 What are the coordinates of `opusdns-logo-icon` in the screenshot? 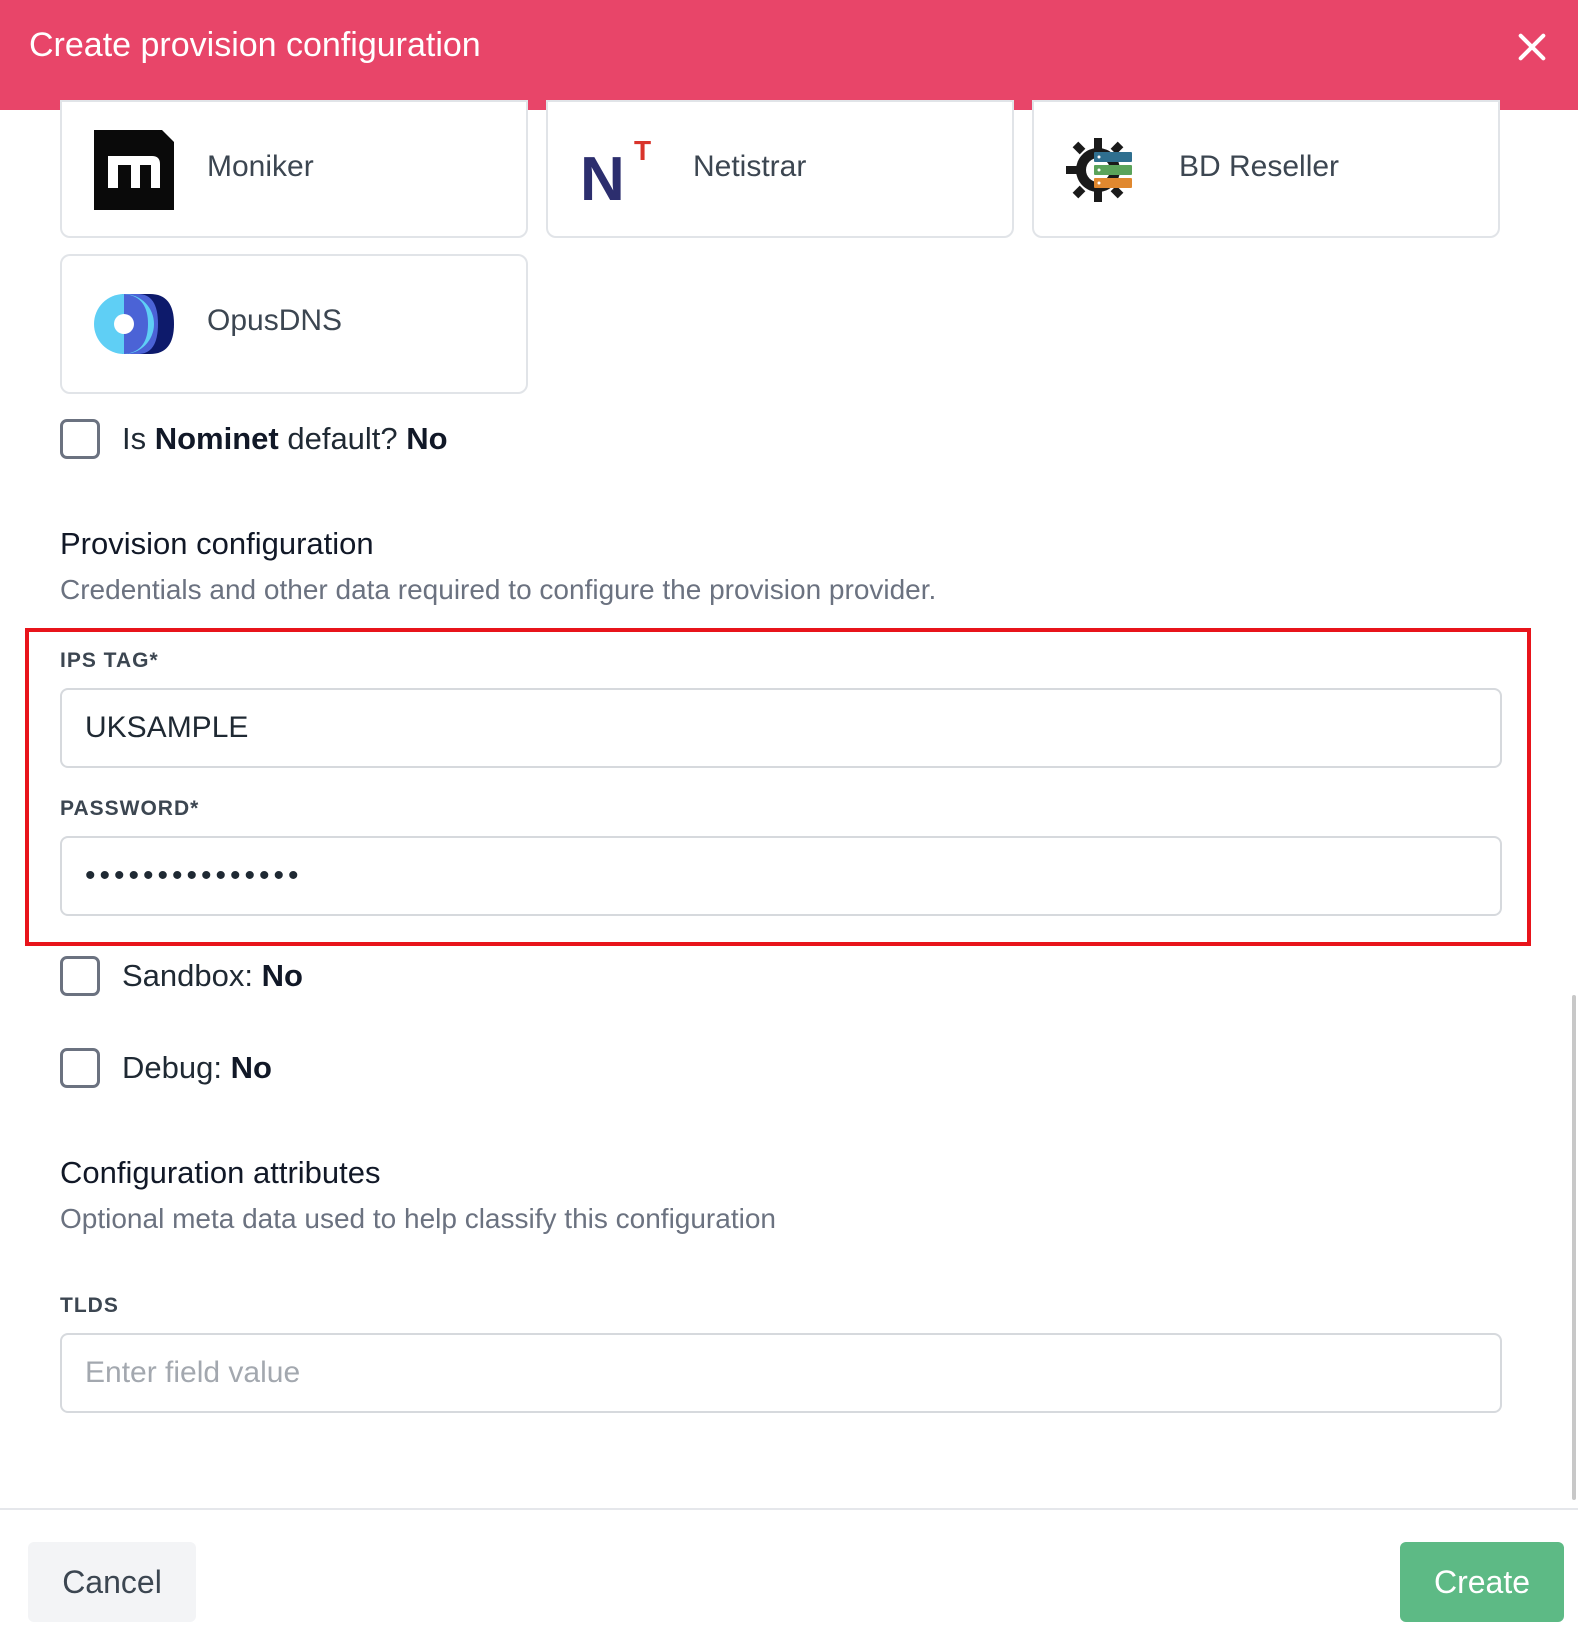 It's located at (134, 324).